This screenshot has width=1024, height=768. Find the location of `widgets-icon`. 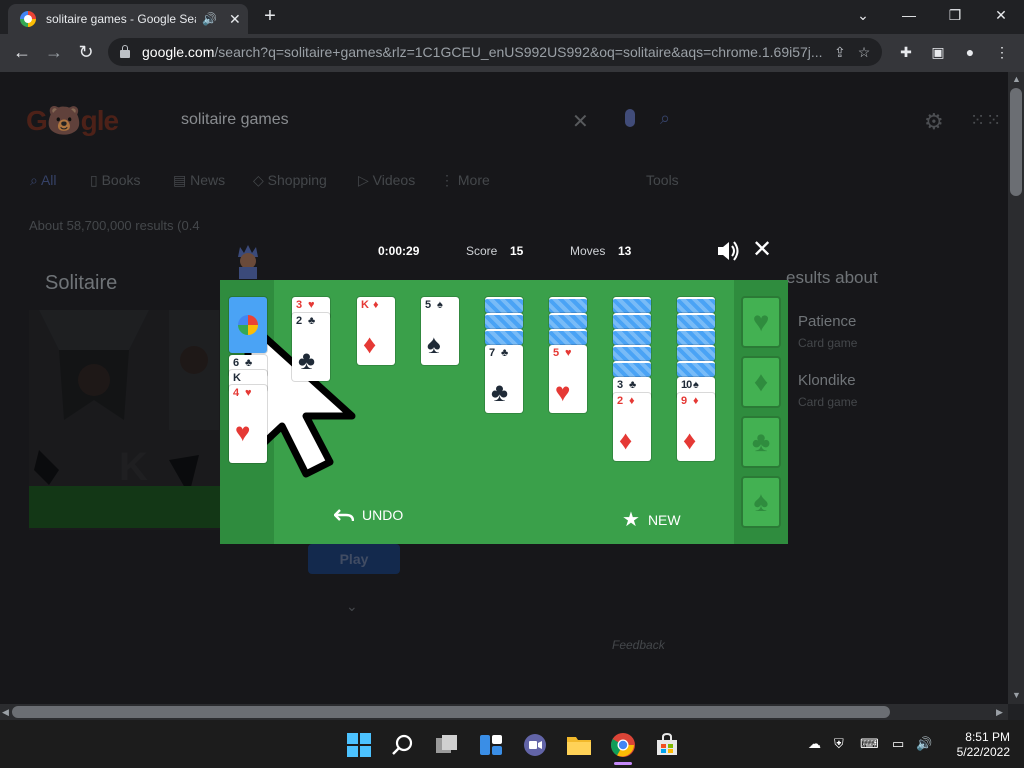

widgets-icon is located at coordinates (491, 745).